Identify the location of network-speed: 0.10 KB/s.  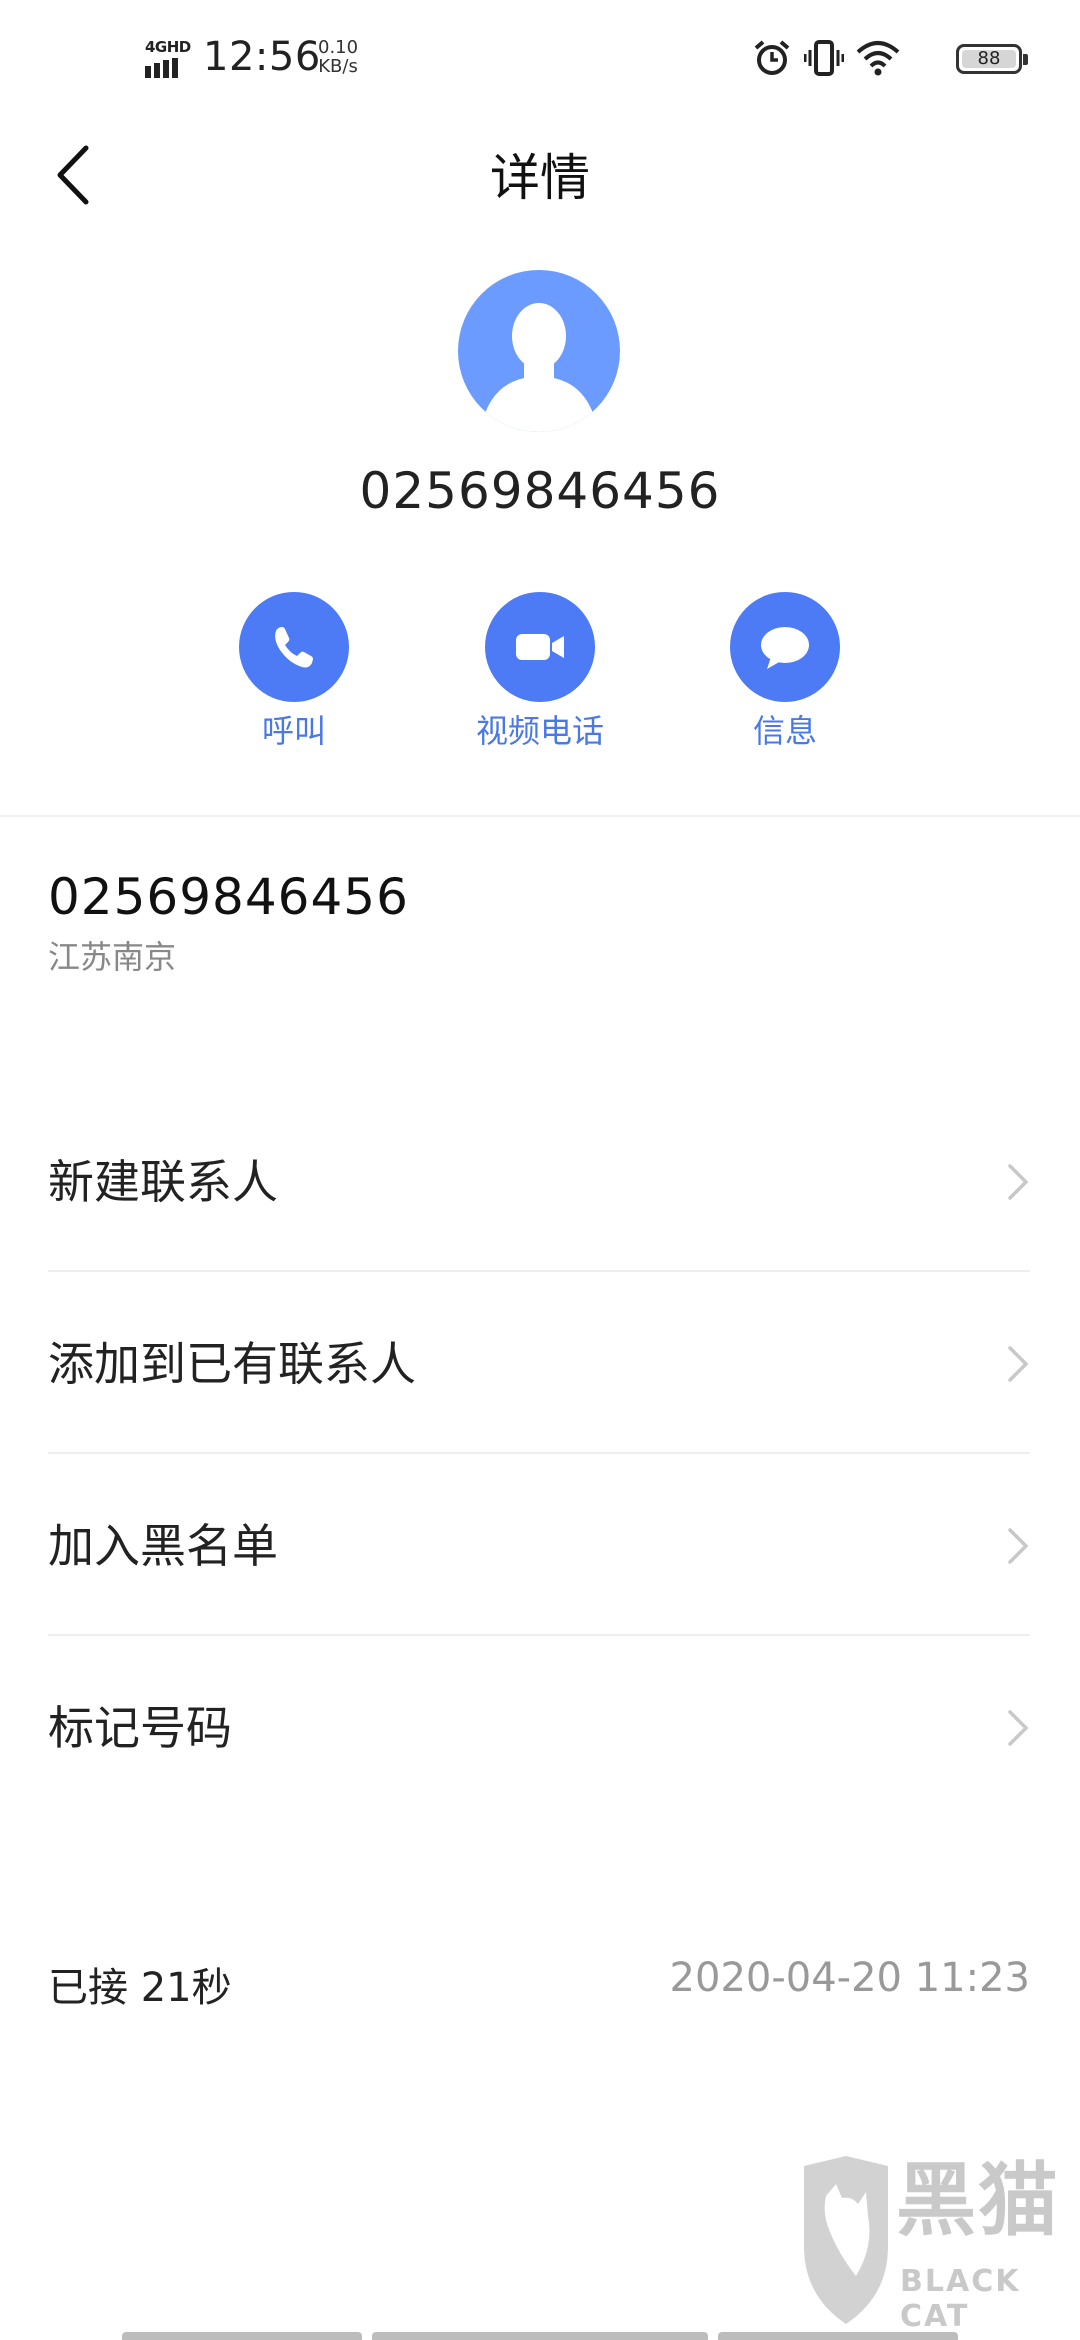
(338, 57).